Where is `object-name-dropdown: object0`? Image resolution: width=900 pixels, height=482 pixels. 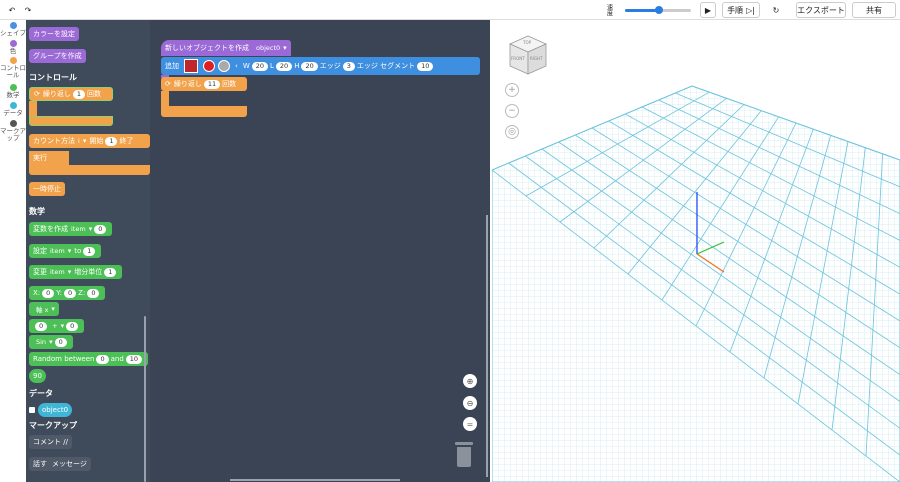
object-name-dropdown: object0 is located at coordinates (268, 48).